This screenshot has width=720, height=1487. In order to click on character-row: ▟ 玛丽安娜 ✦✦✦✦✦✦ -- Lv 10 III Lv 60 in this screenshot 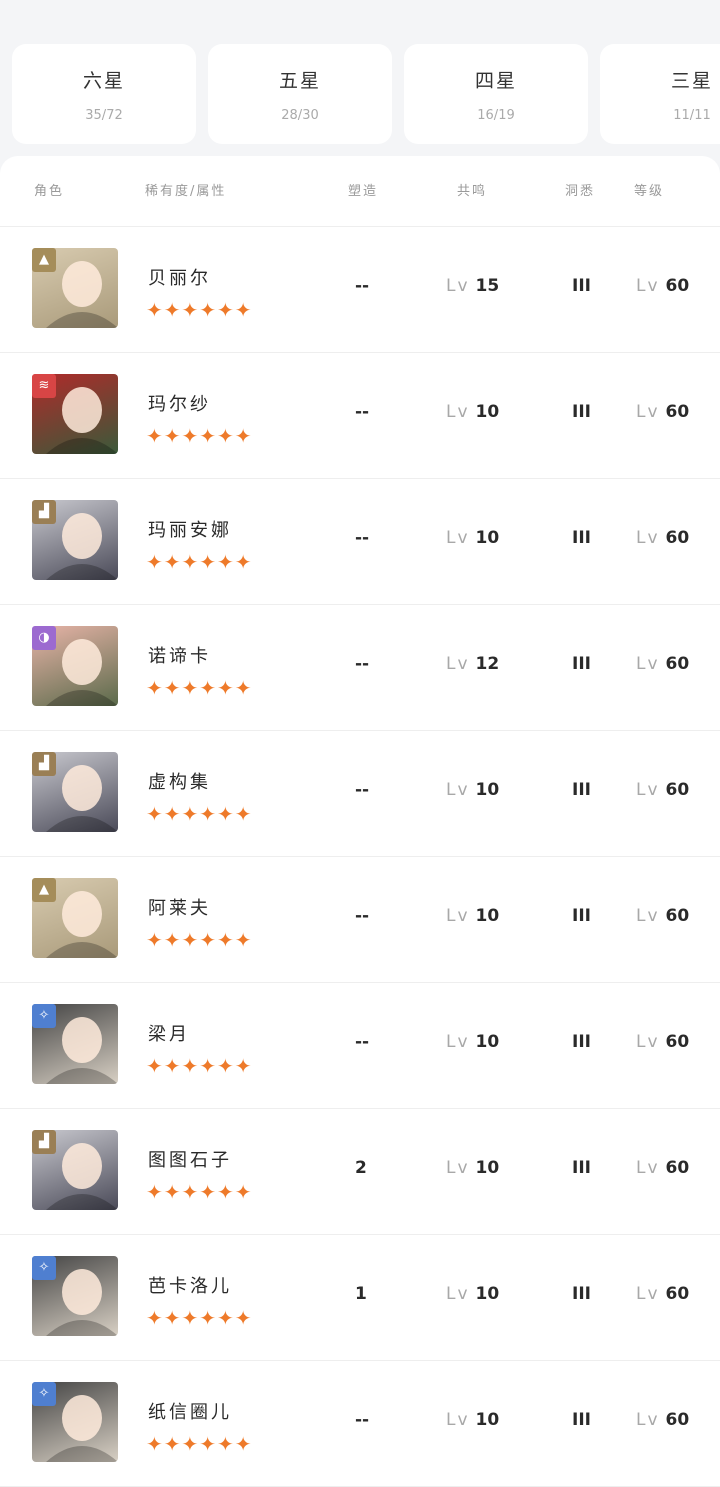, I will do `click(360, 541)`.